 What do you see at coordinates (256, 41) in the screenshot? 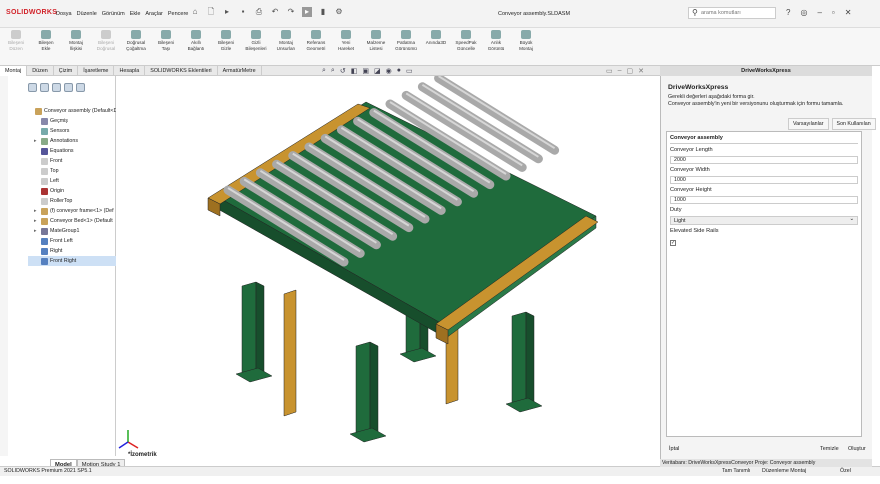
I see `ribbon-button: Gizli Bileşenleri` at bounding box center [256, 41].